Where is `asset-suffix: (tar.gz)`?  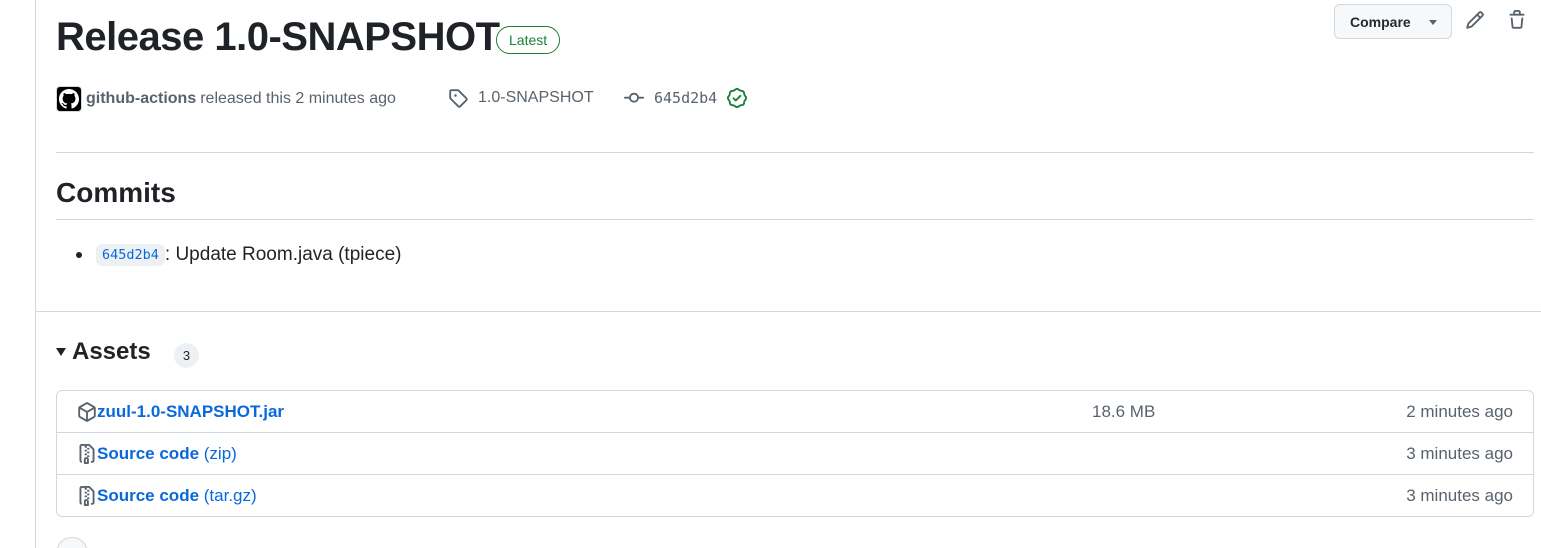
asset-suffix: (tar.gz) is located at coordinates (228, 495).